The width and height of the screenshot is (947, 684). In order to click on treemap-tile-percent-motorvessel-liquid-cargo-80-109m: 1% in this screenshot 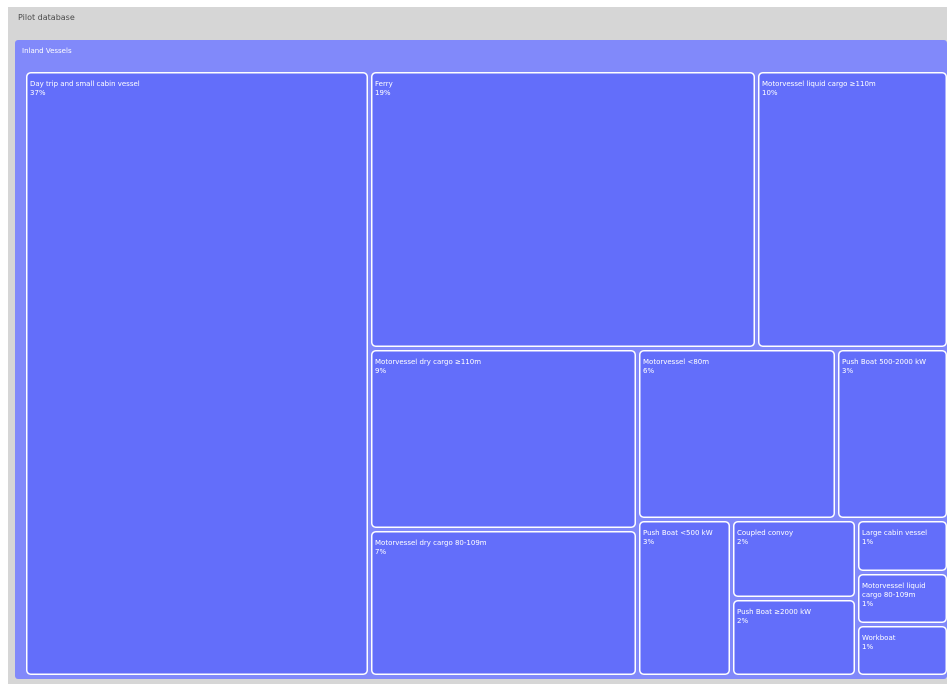, I will do `click(867, 604)`.